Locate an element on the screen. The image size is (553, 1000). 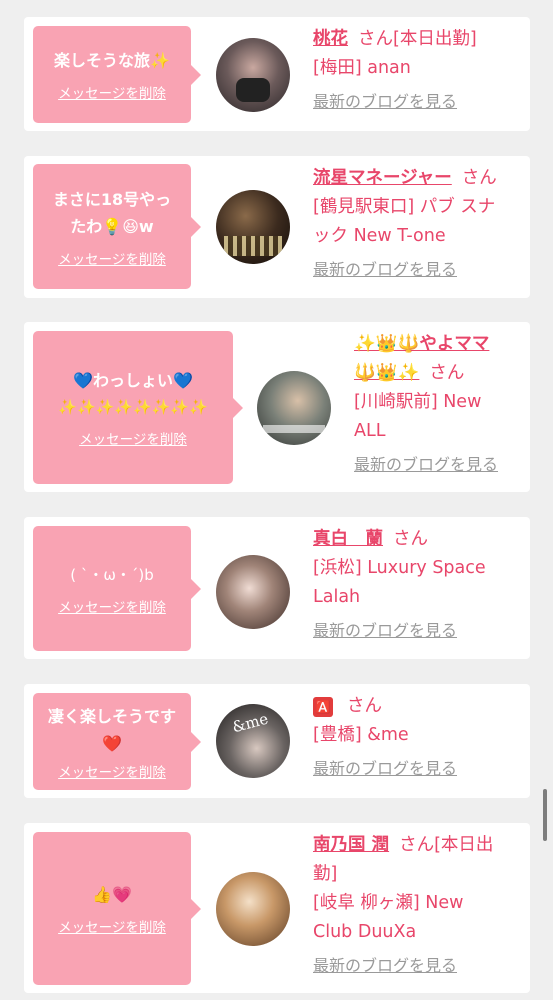
shop-area: Lalah is located at coordinates (337, 597).